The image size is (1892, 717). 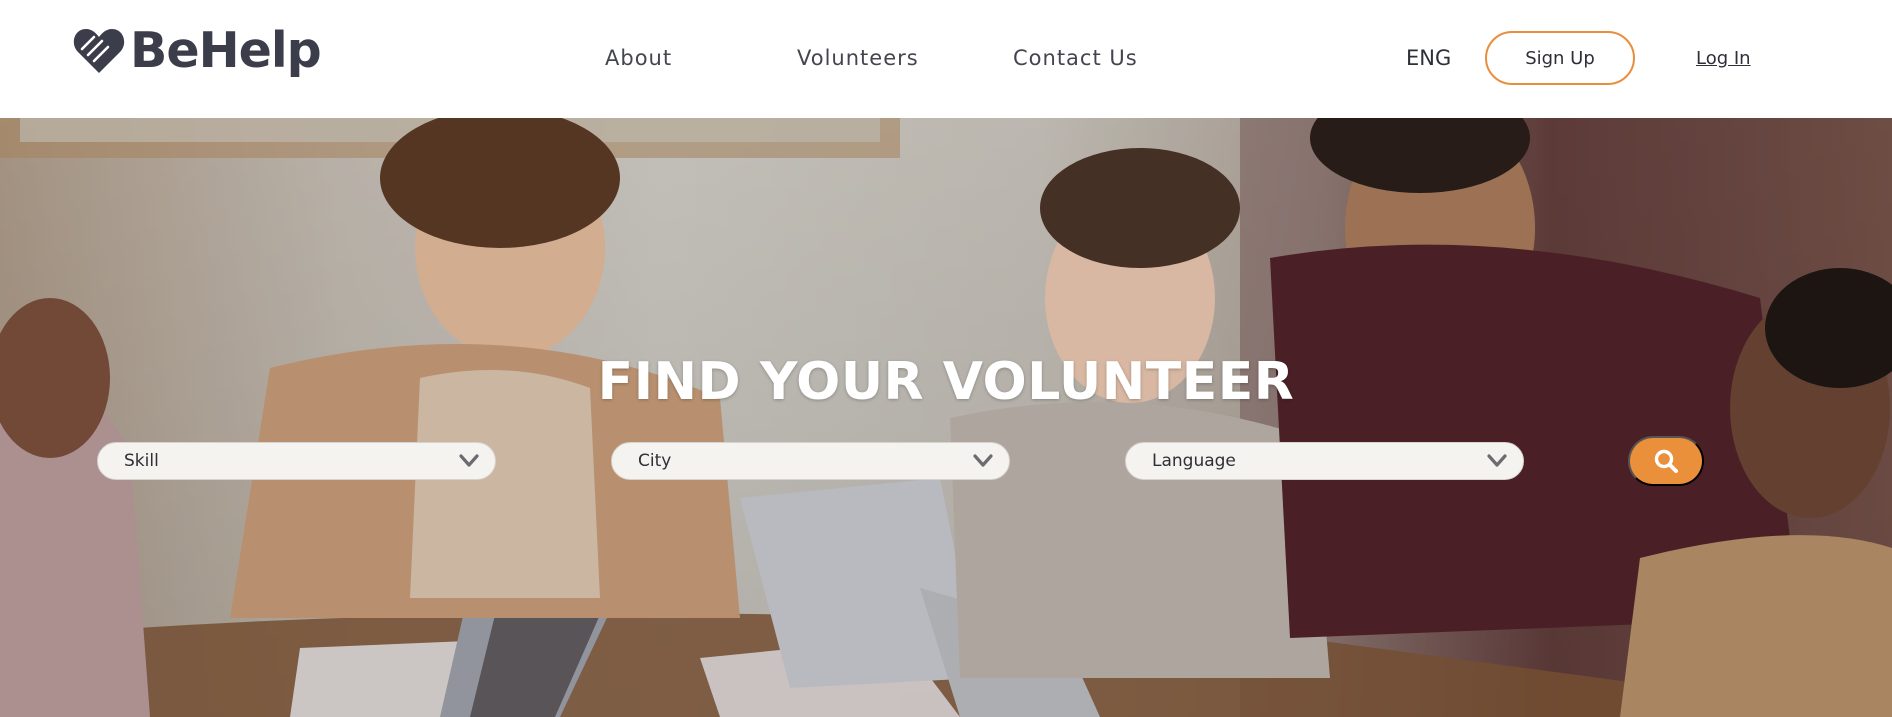 I want to click on city-select-label: City, so click(x=655, y=461).